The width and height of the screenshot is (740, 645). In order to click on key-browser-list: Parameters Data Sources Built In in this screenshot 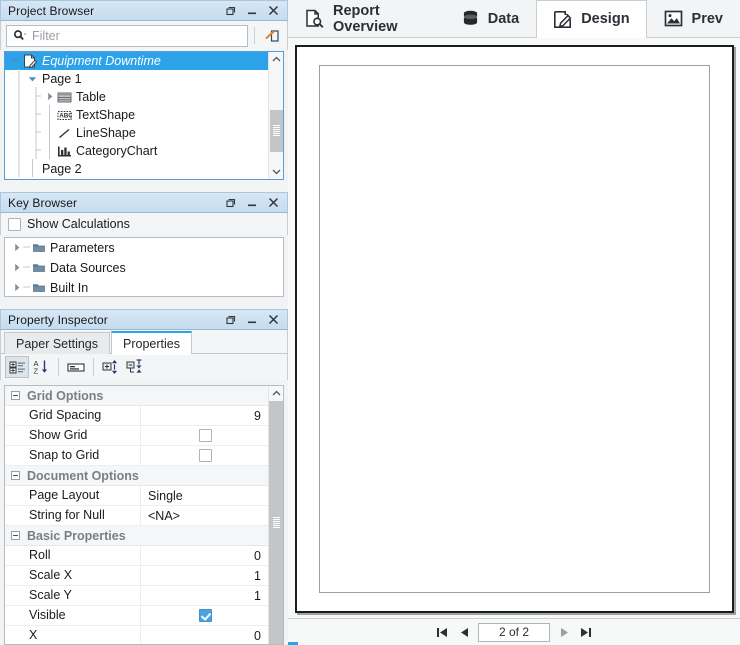, I will do `click(144, 267)`.